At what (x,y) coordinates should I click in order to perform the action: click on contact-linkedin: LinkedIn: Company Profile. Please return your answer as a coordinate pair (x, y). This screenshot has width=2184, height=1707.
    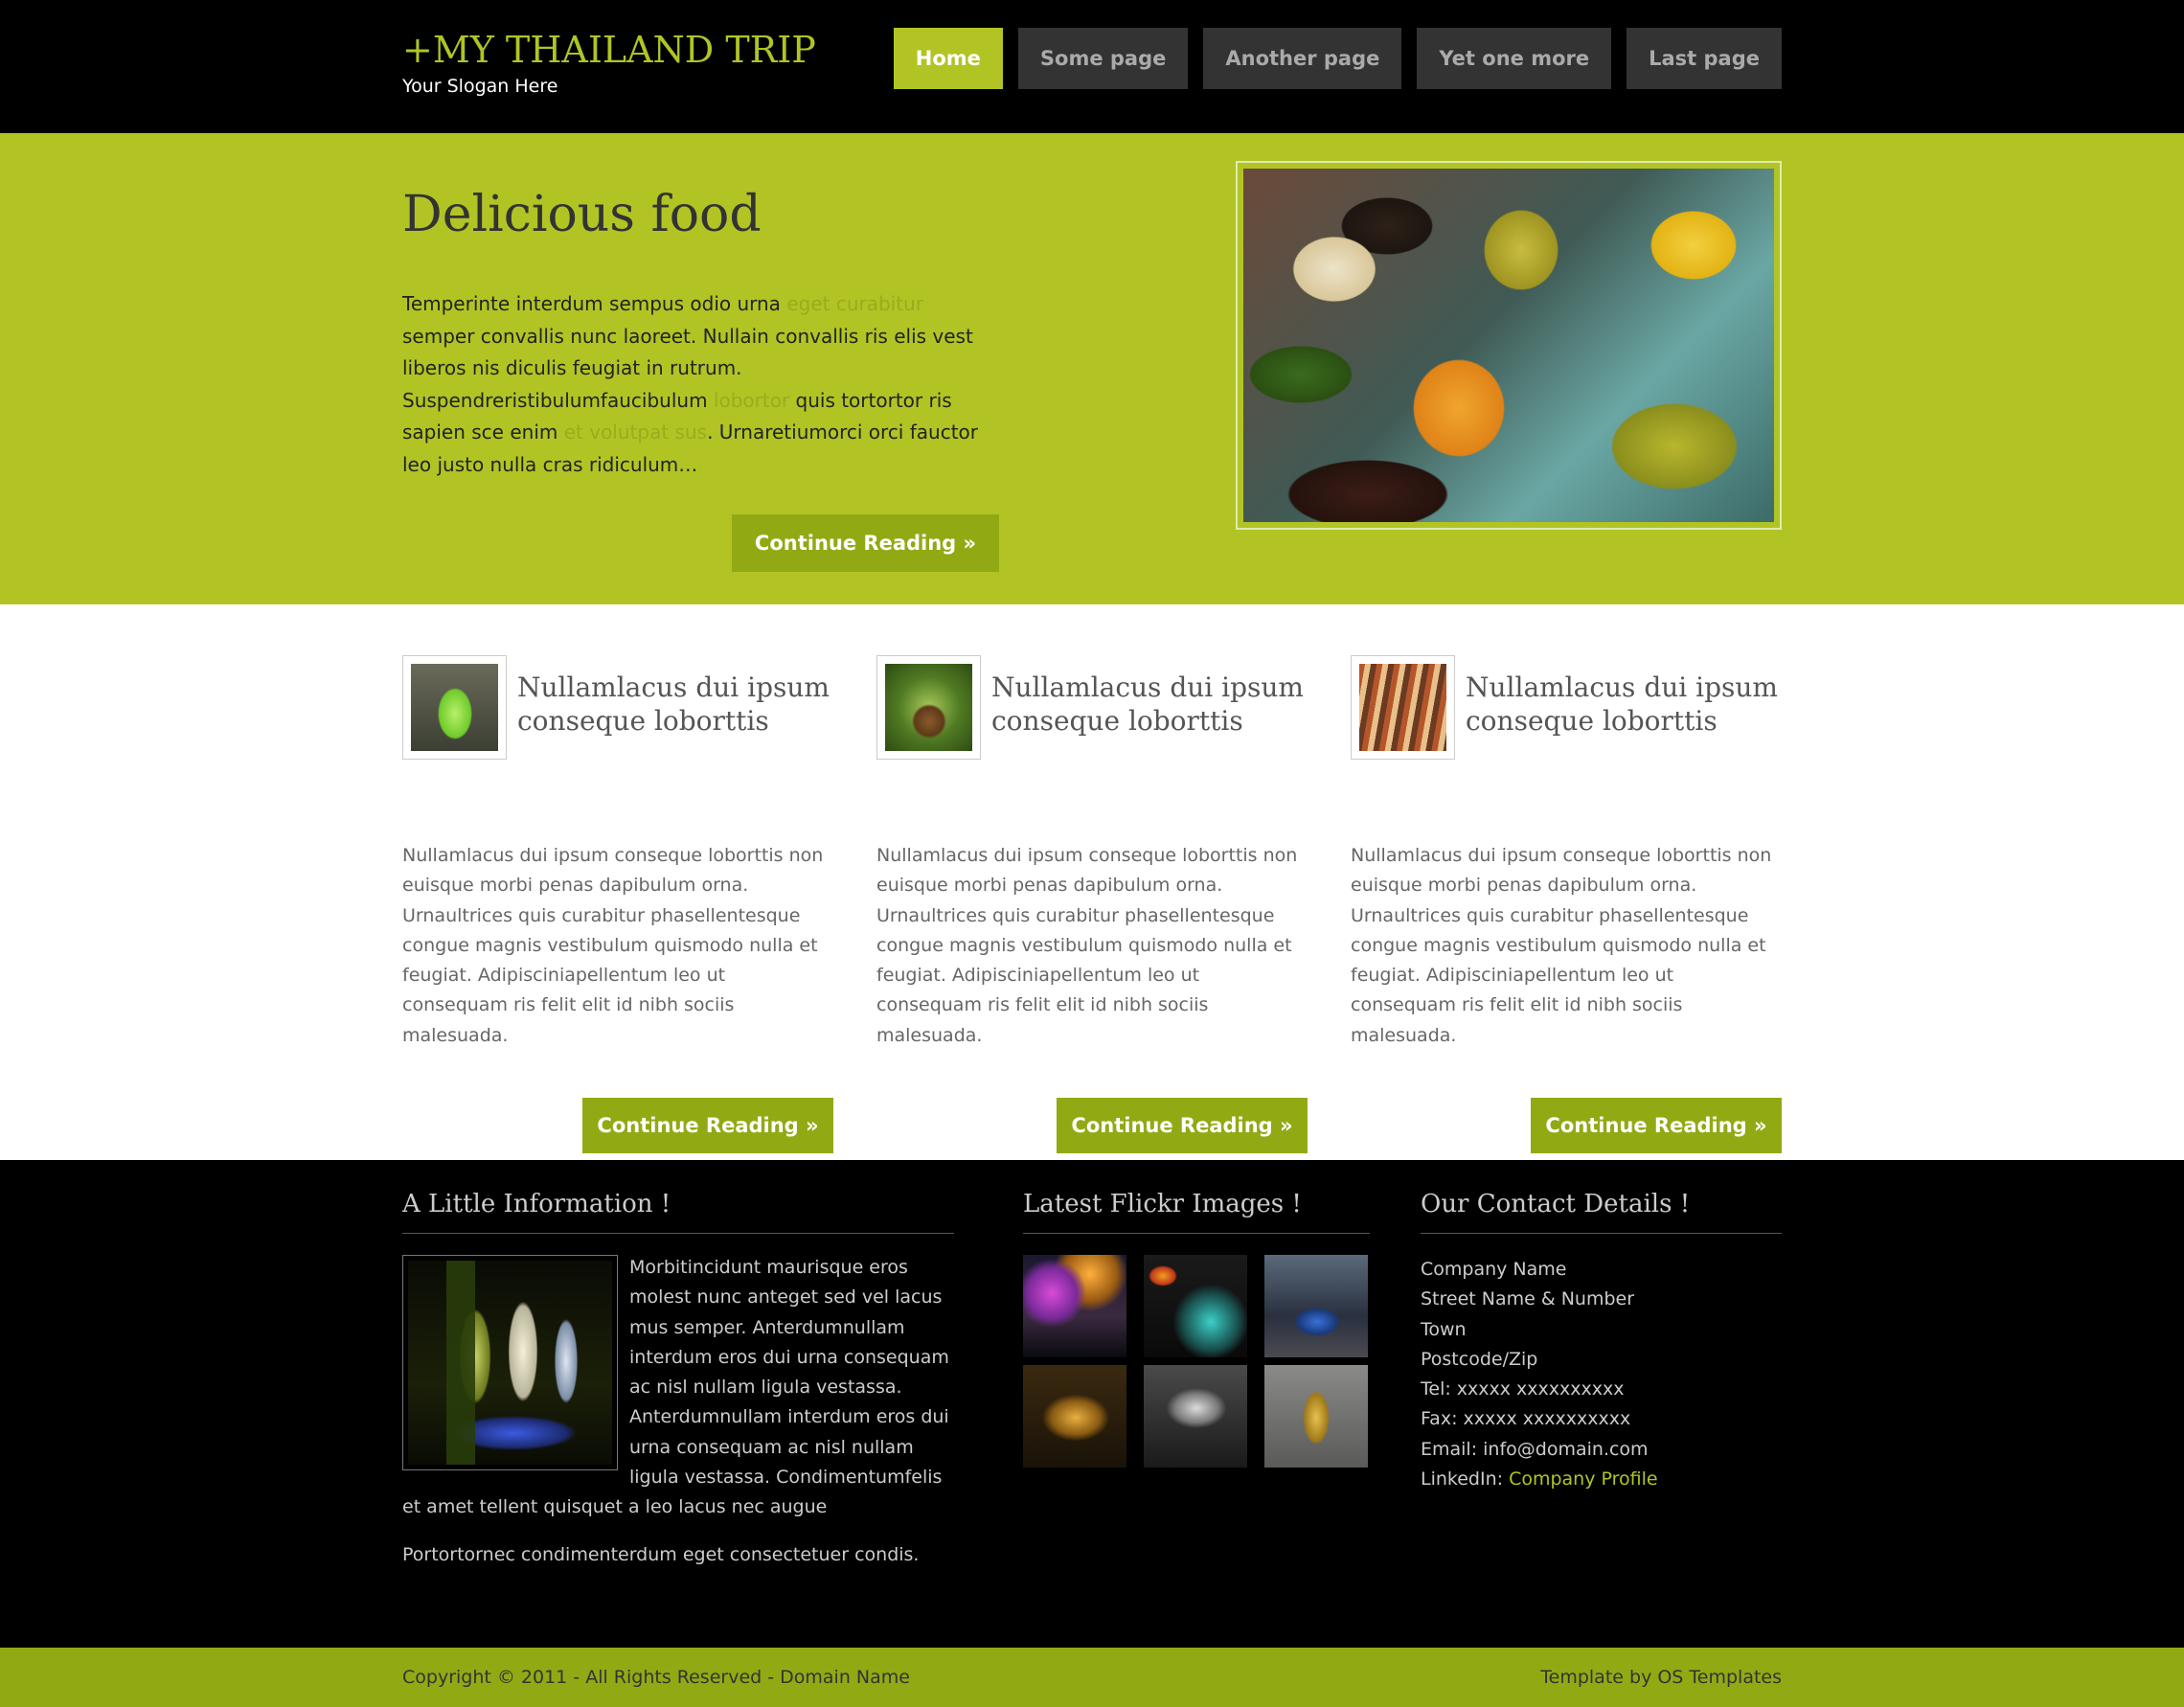
    Looking at the image, I should click on (1539, 1480).